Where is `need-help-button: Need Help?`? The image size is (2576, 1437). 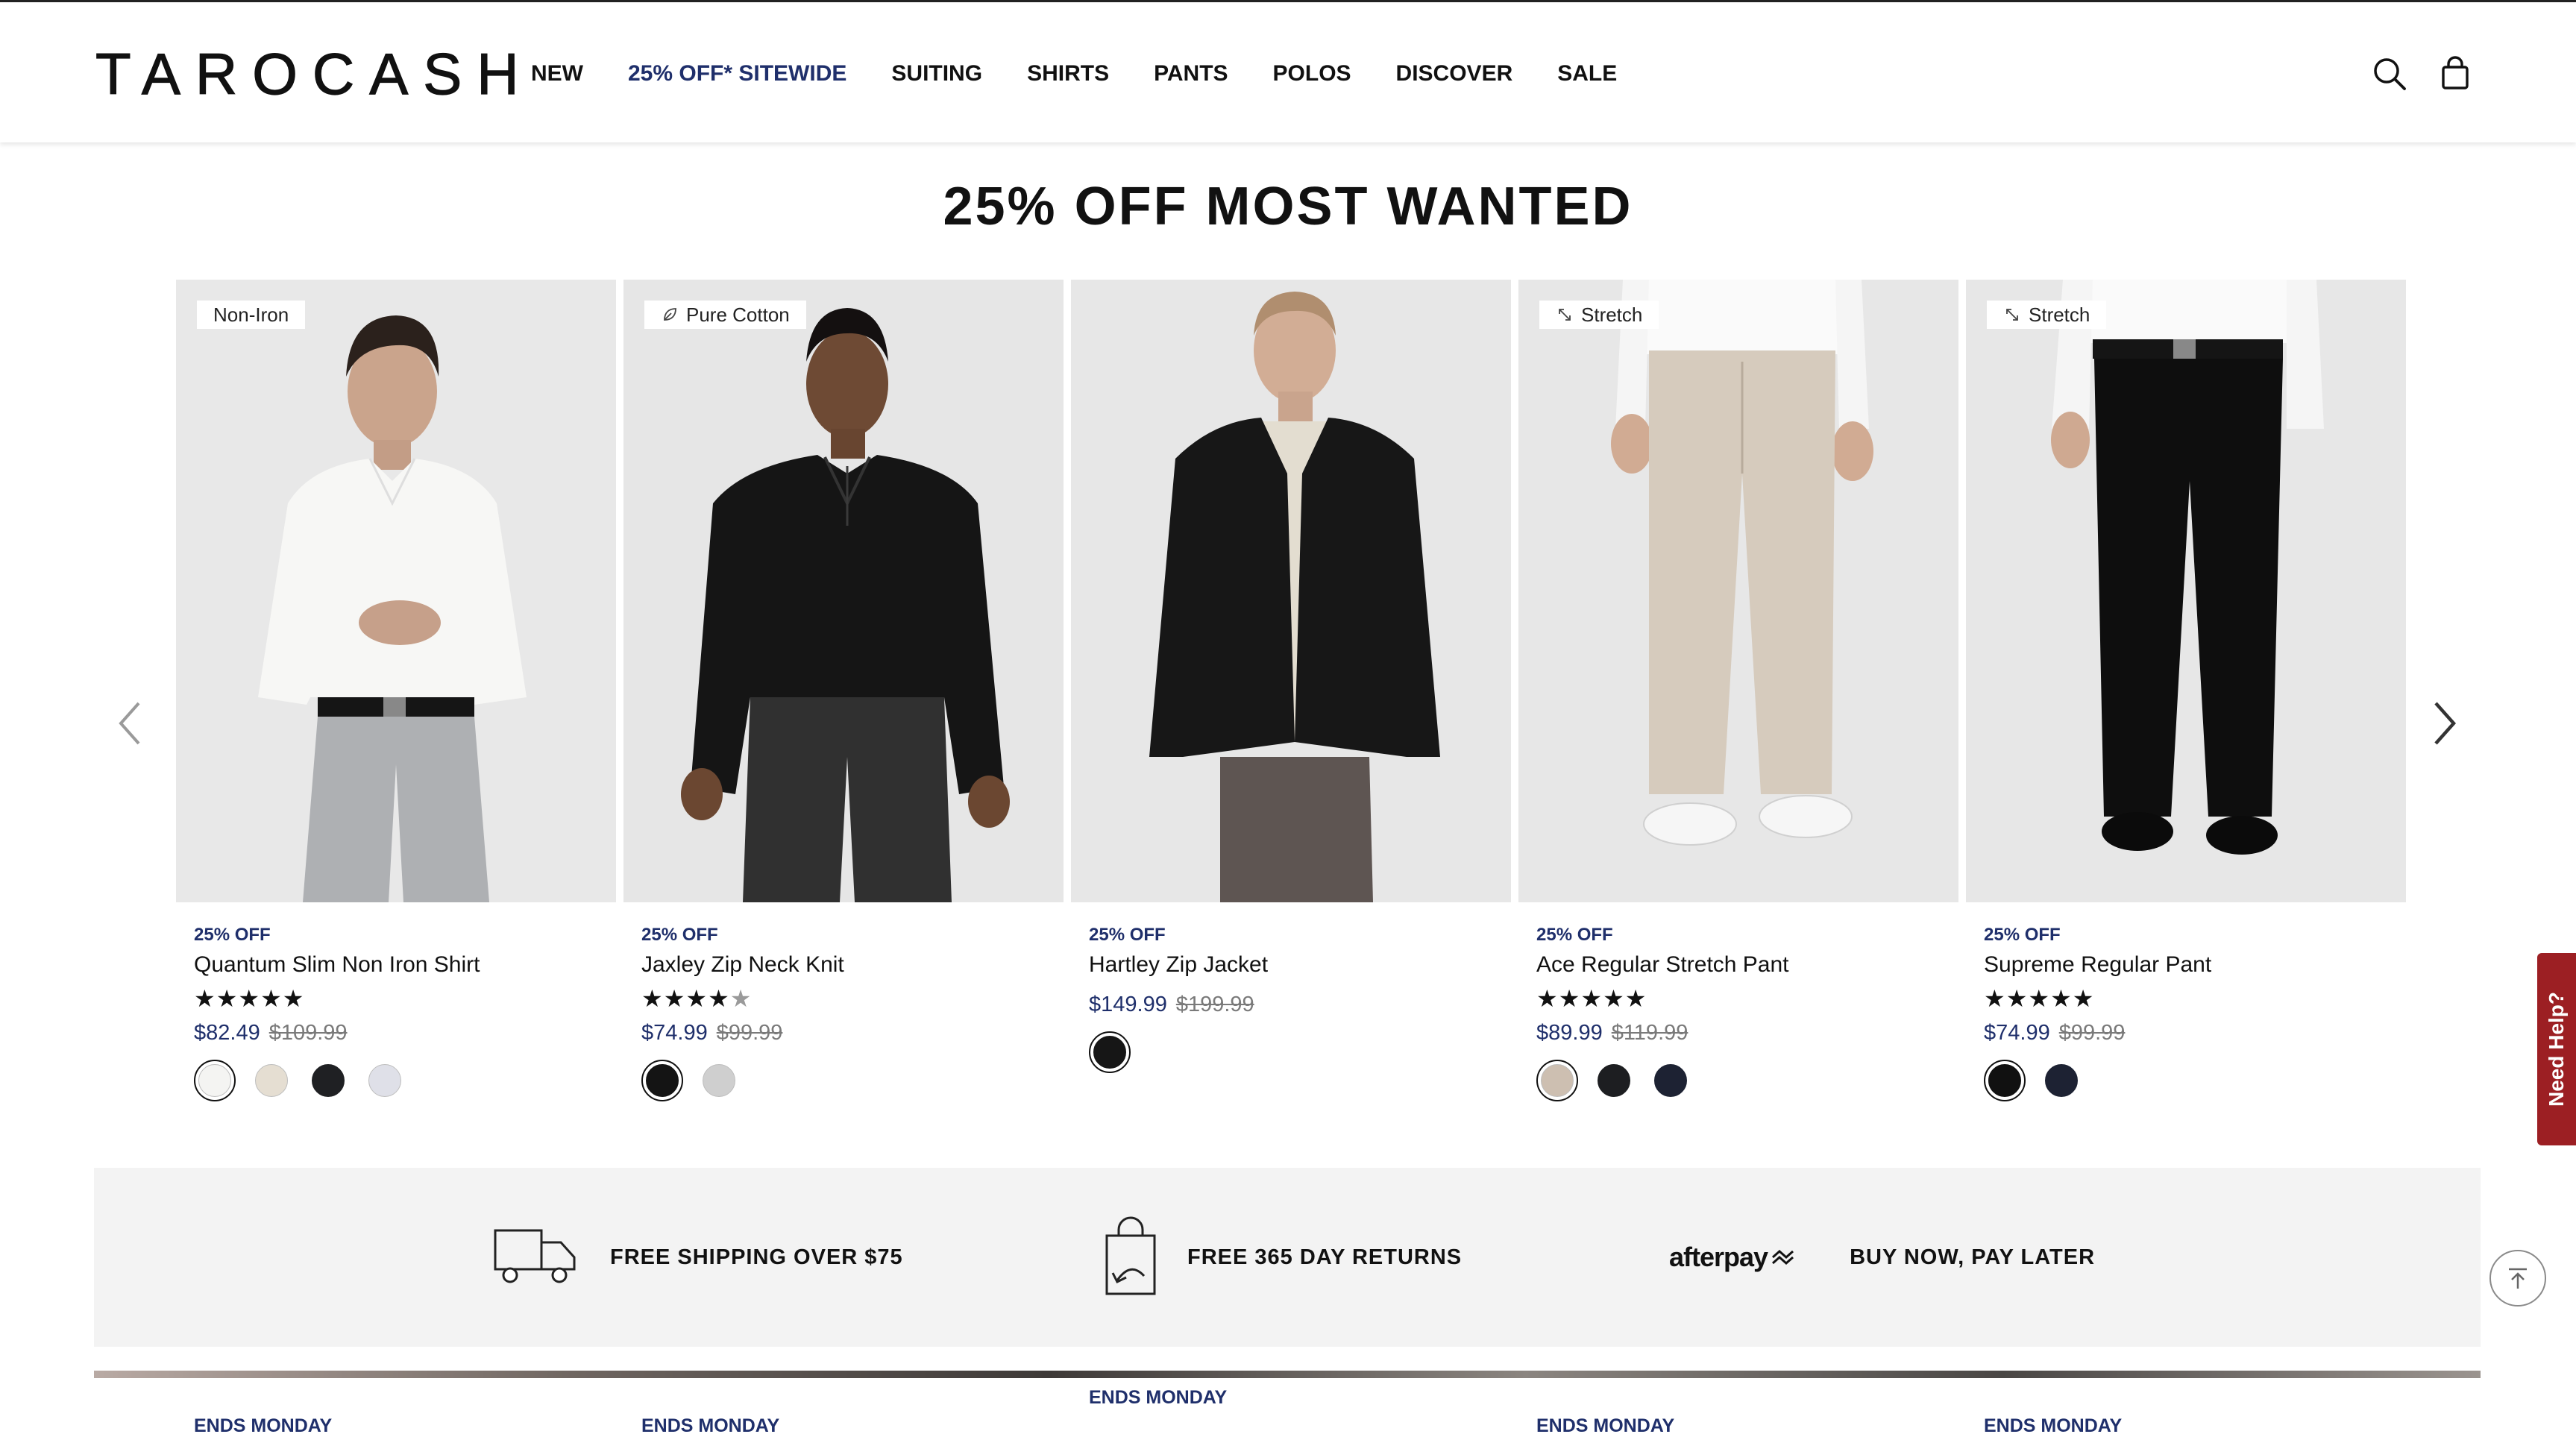 need-help-button: Need Help? is located at coordinates (2557, 1049).